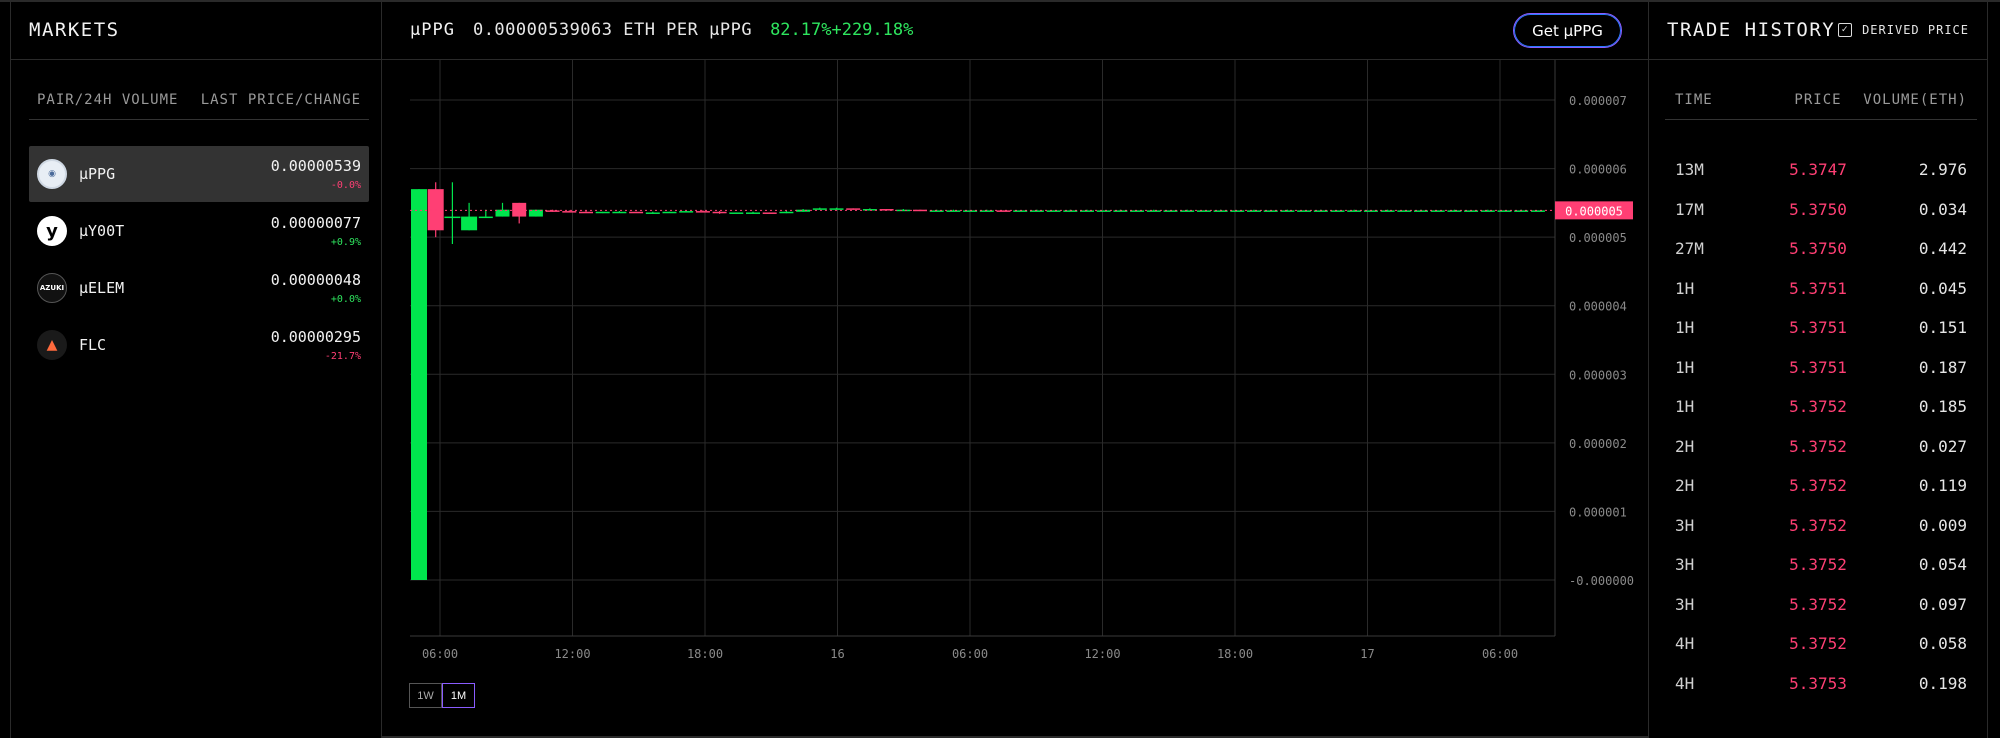  I want to click on market-change: +0.9%, so click(345, 242).